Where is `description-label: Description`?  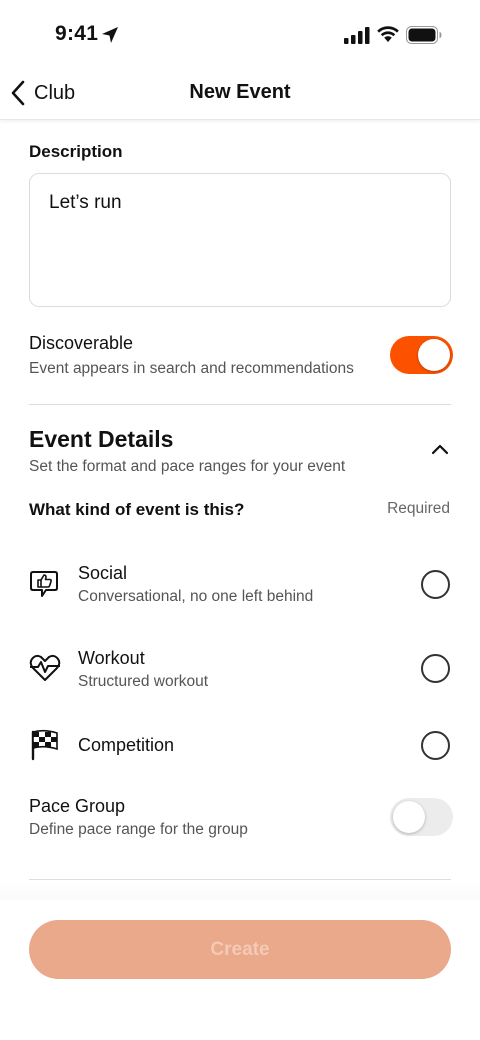 description-label: Description is located at coordinates (76, 151).